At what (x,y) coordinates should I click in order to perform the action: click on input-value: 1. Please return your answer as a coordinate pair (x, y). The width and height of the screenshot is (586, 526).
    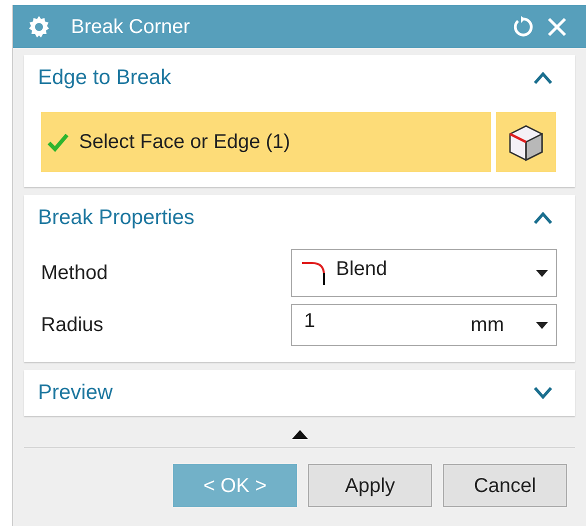
    Looking at the image, I should click on (310, 321).